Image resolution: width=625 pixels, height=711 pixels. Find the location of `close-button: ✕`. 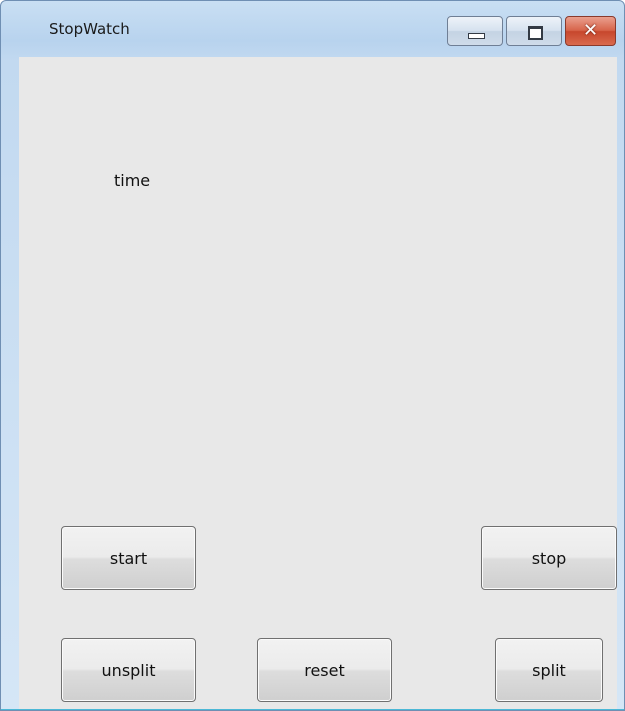

close-button: ✕ is located at coordinates (590, 31).